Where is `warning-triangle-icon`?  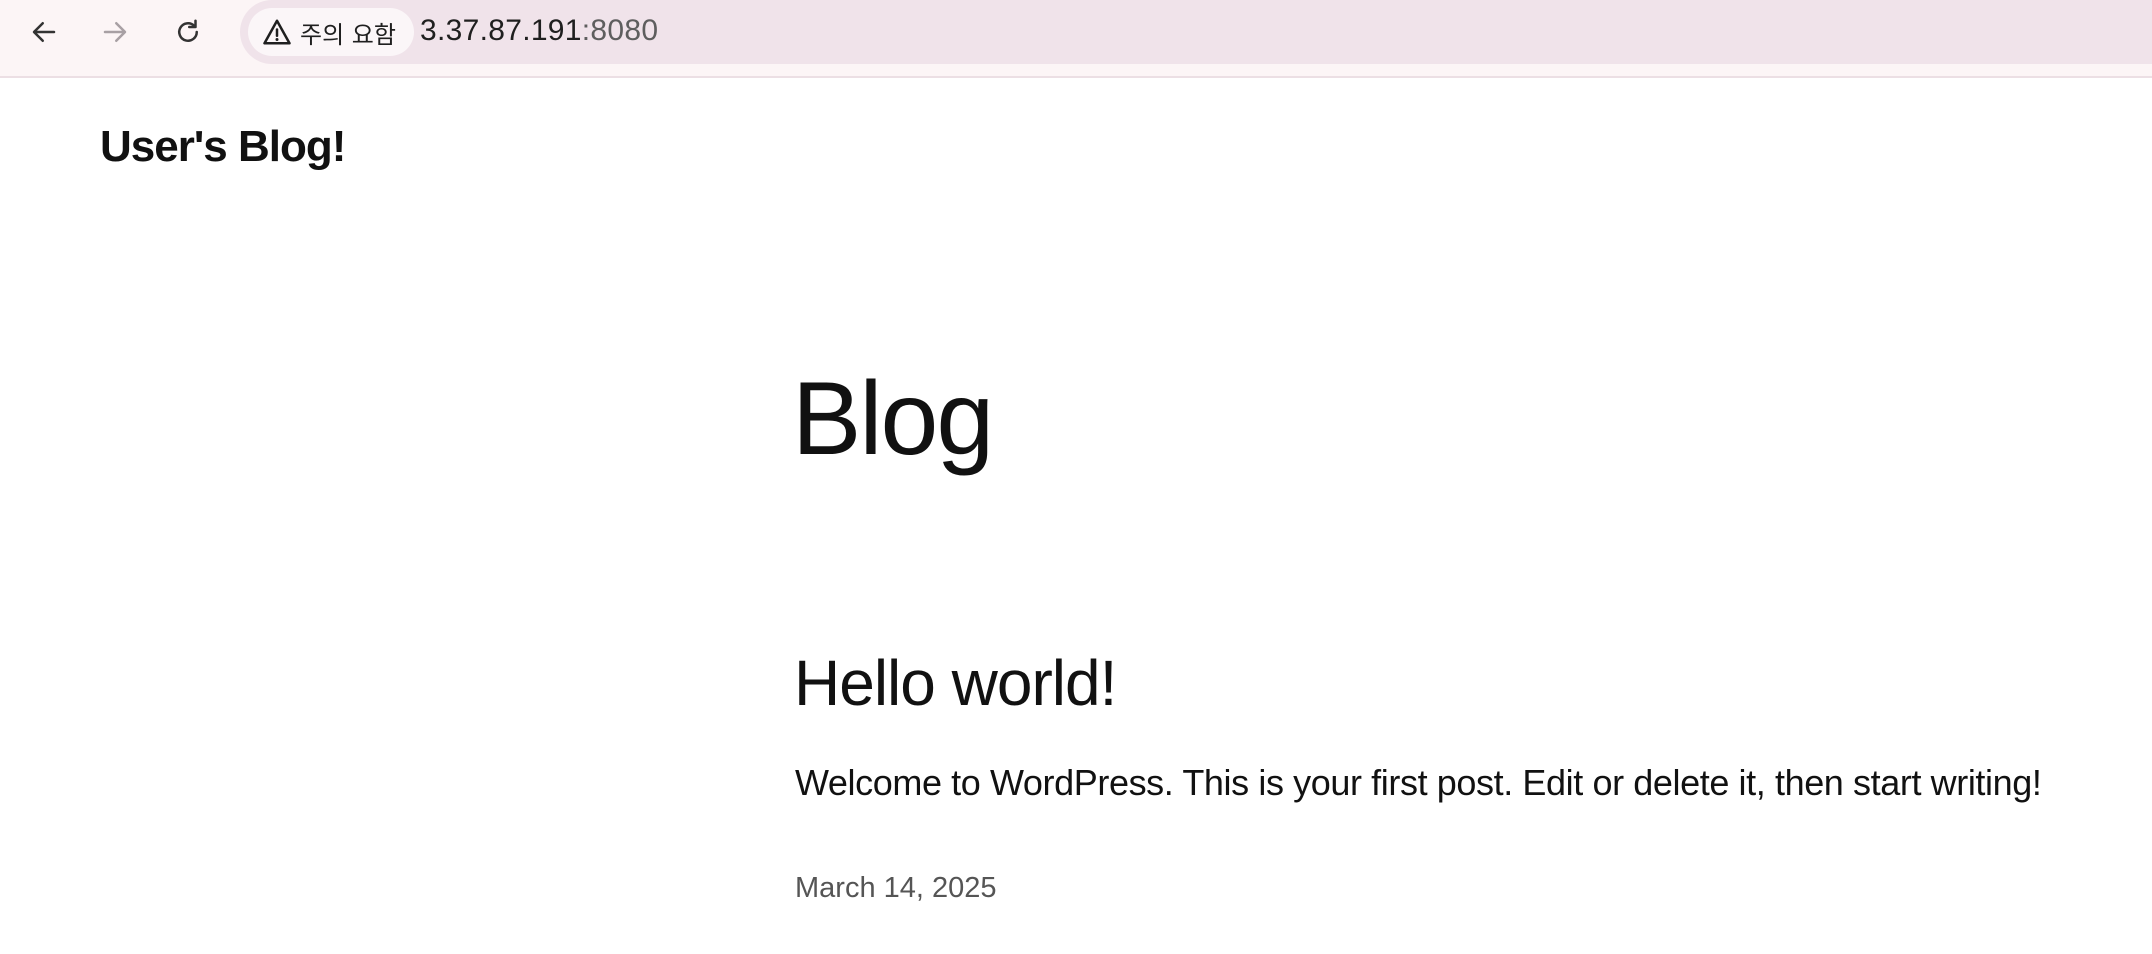 warning-triangle-icon is located at coordinates (277, 32).